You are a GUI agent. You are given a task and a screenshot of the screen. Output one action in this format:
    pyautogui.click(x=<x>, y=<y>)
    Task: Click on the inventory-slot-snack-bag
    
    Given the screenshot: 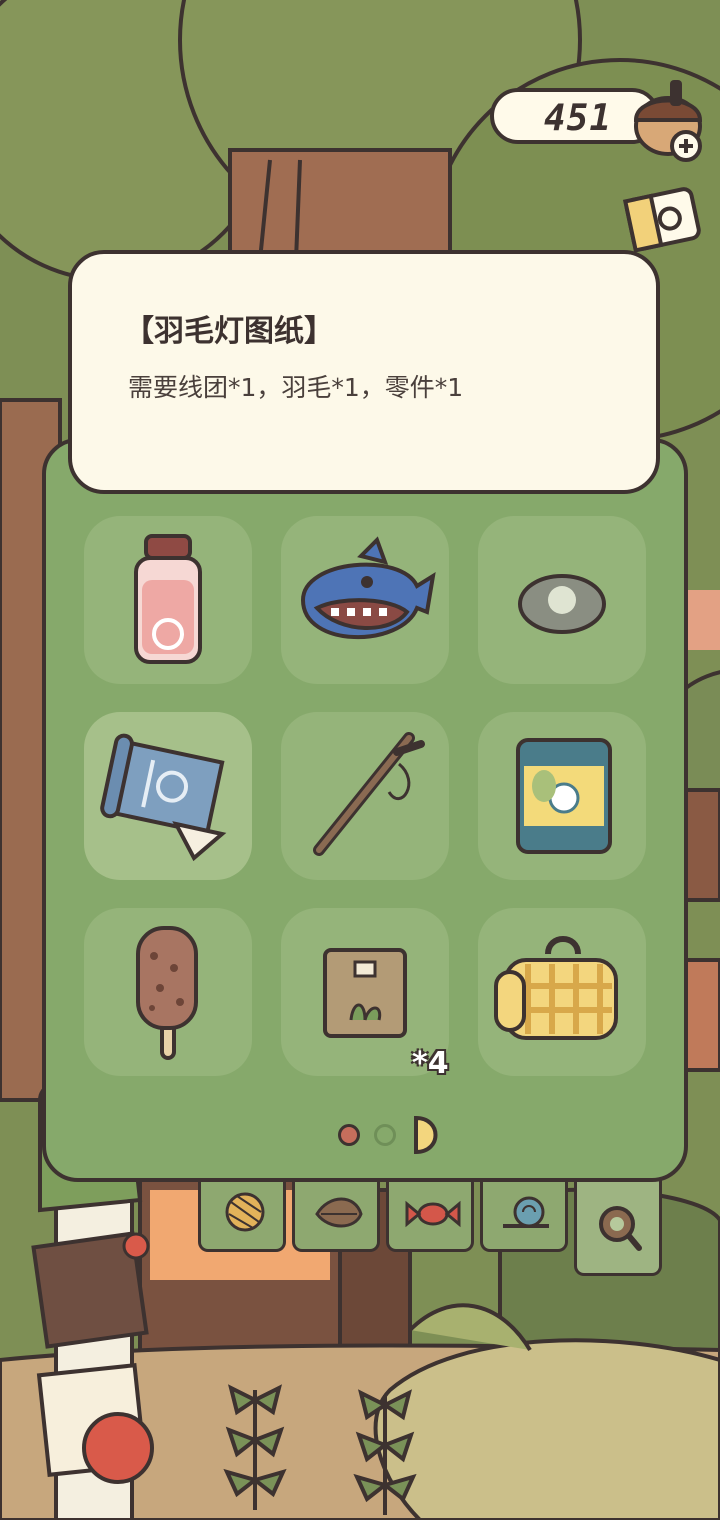 What is the action you would take?
    pyautogui.click(x=562, y=796)
    